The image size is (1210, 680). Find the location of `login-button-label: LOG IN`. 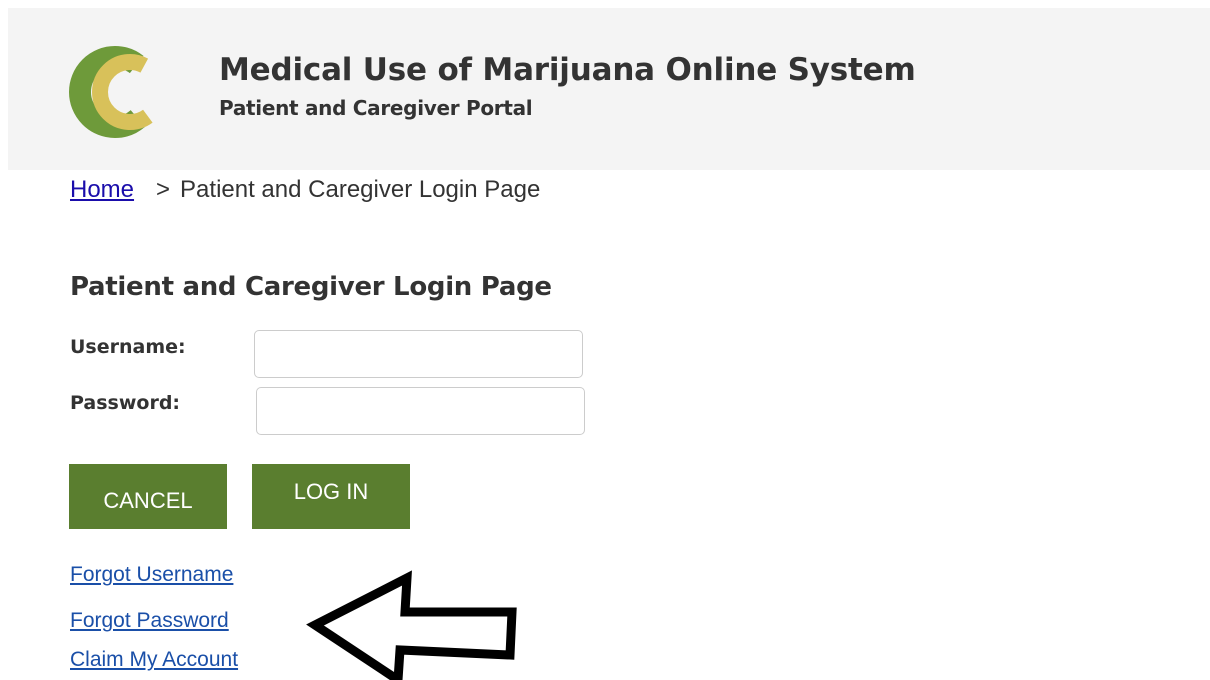

login-button-label: LOG IN is located at coordinates (331, 491).